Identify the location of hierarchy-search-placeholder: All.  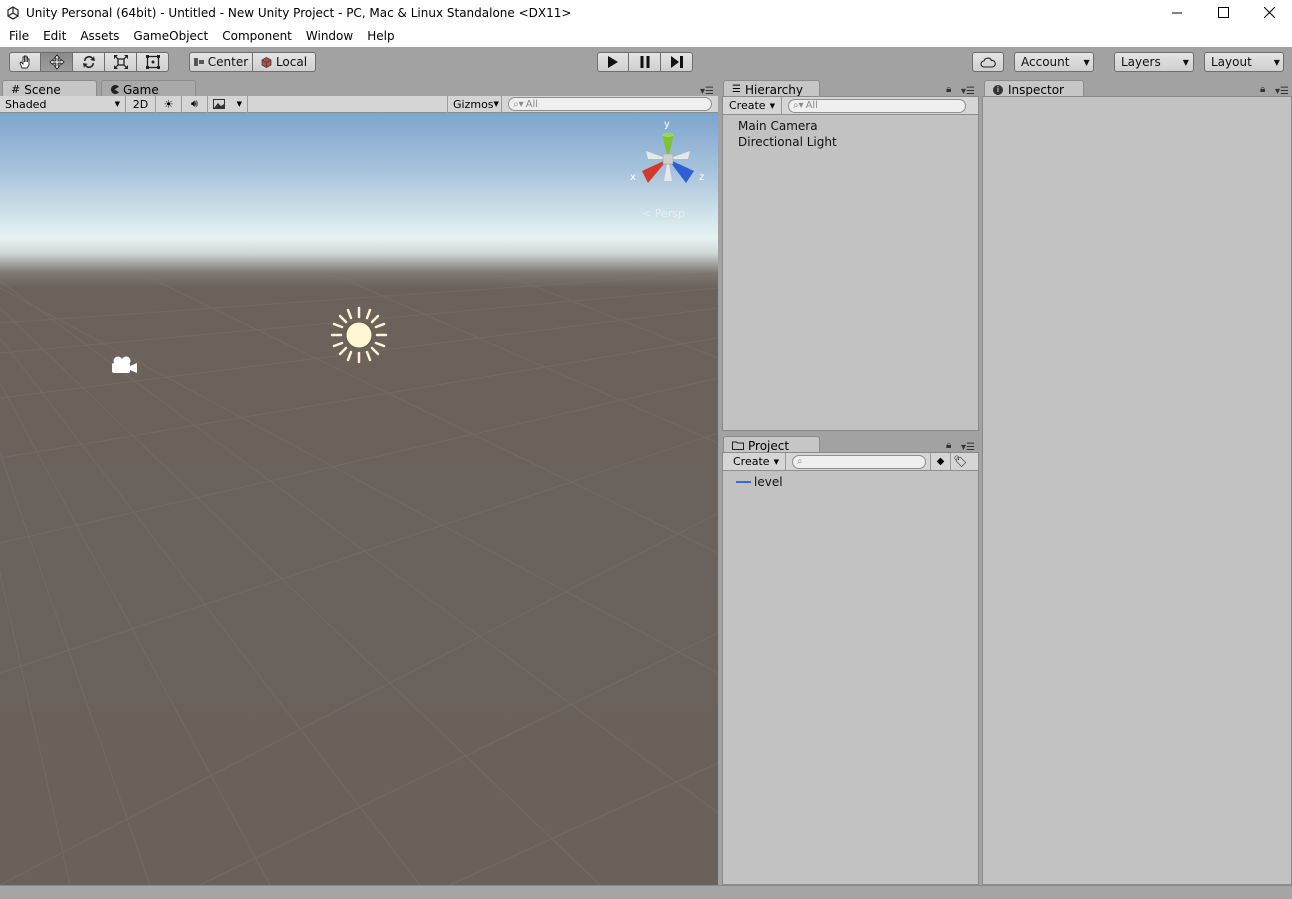
(811, 105).